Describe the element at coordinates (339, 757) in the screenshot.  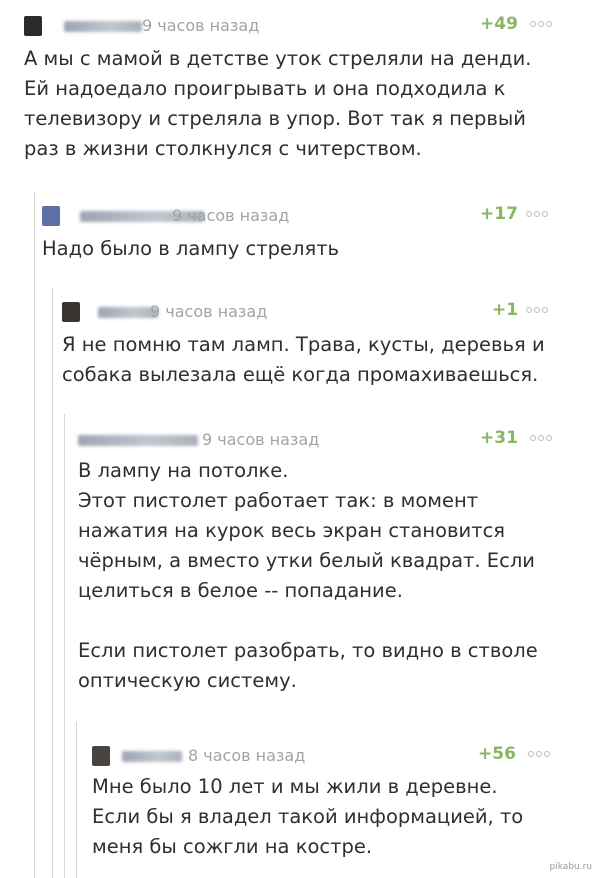
I see `comment-header: 8 часов назад +56` at that location.